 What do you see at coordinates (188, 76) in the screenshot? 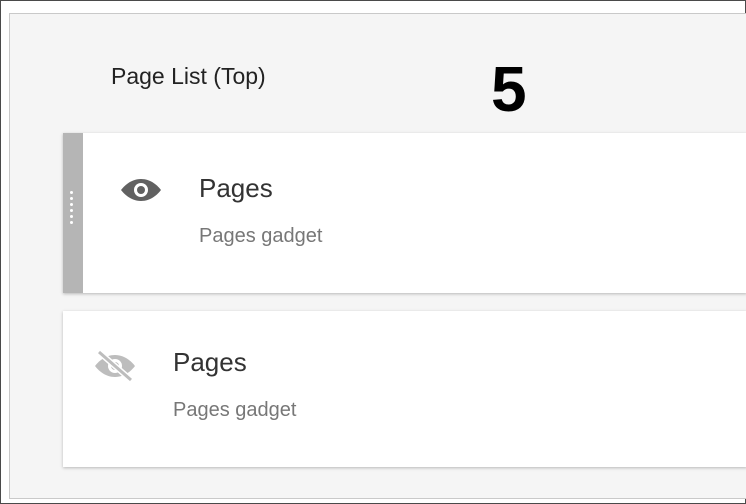
I see `section-title: Page List (Top)` at bounding box center [188, 76].